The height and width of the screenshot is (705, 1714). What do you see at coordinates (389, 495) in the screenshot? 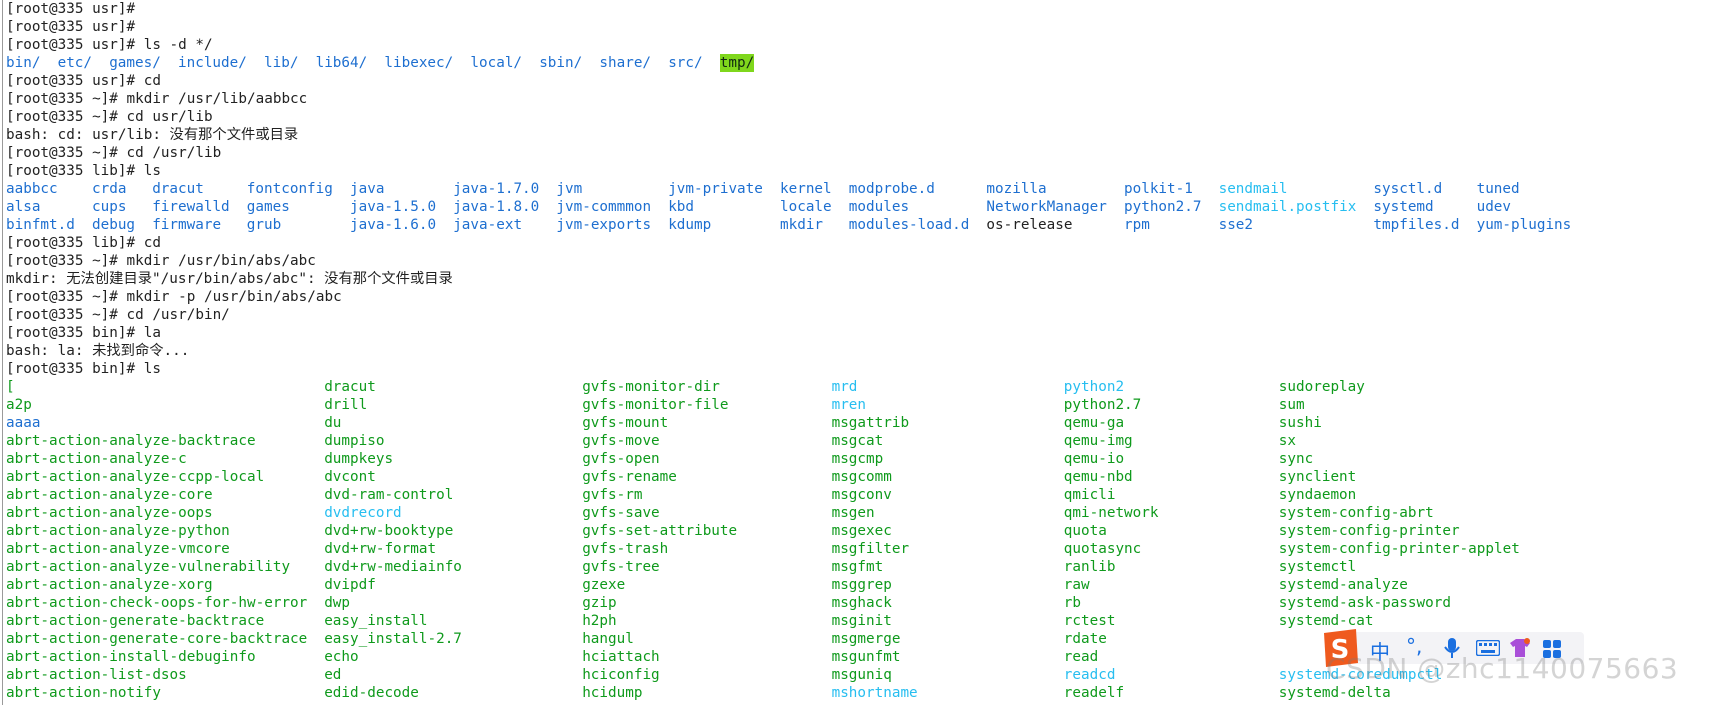
I see `listing-entry: dvd-ram-control` at bounding box center [389, 495].